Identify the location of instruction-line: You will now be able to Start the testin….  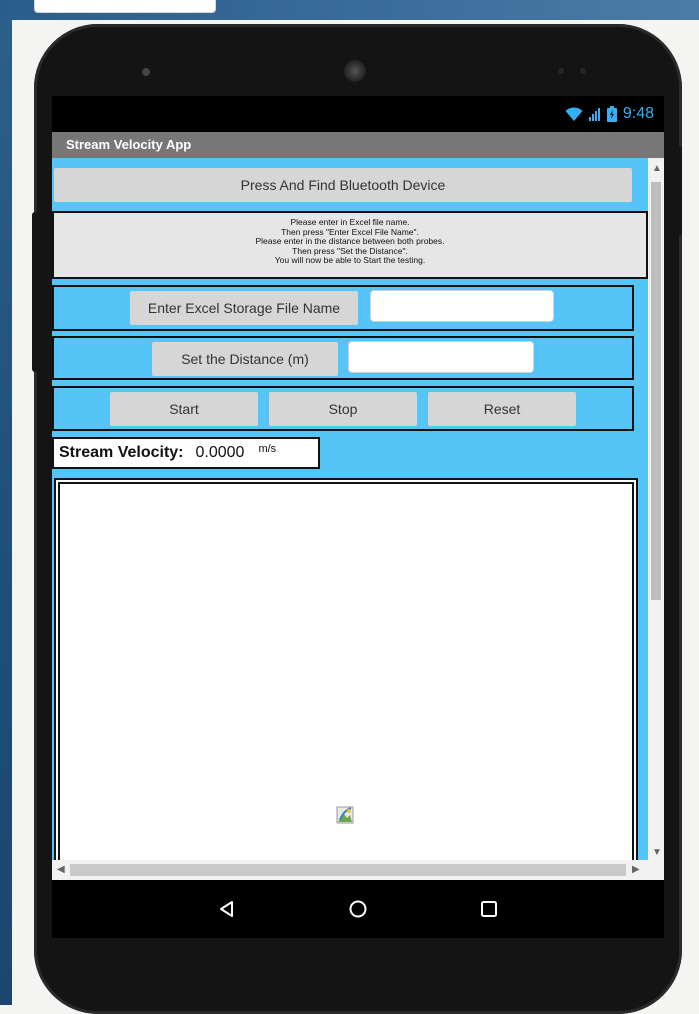
(350, 260).